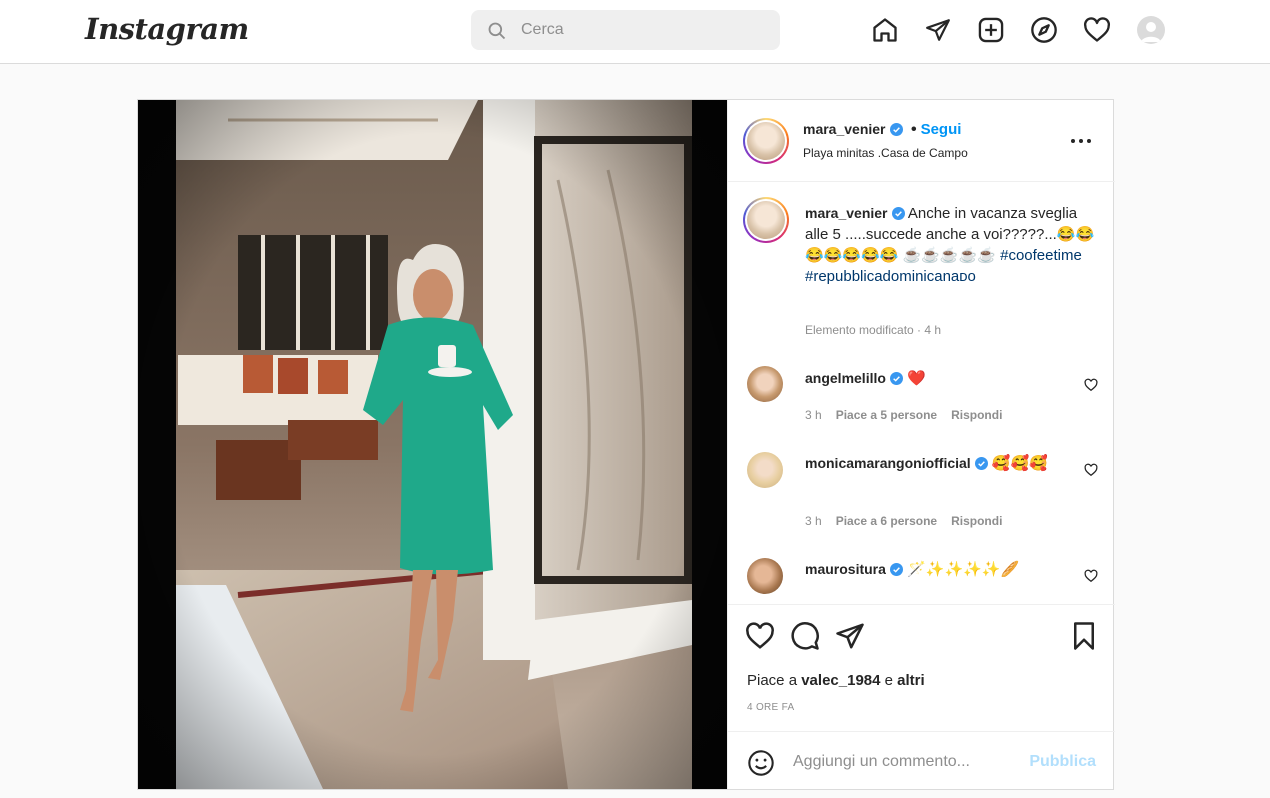  I want to click on comment-input, so click(903, 762).